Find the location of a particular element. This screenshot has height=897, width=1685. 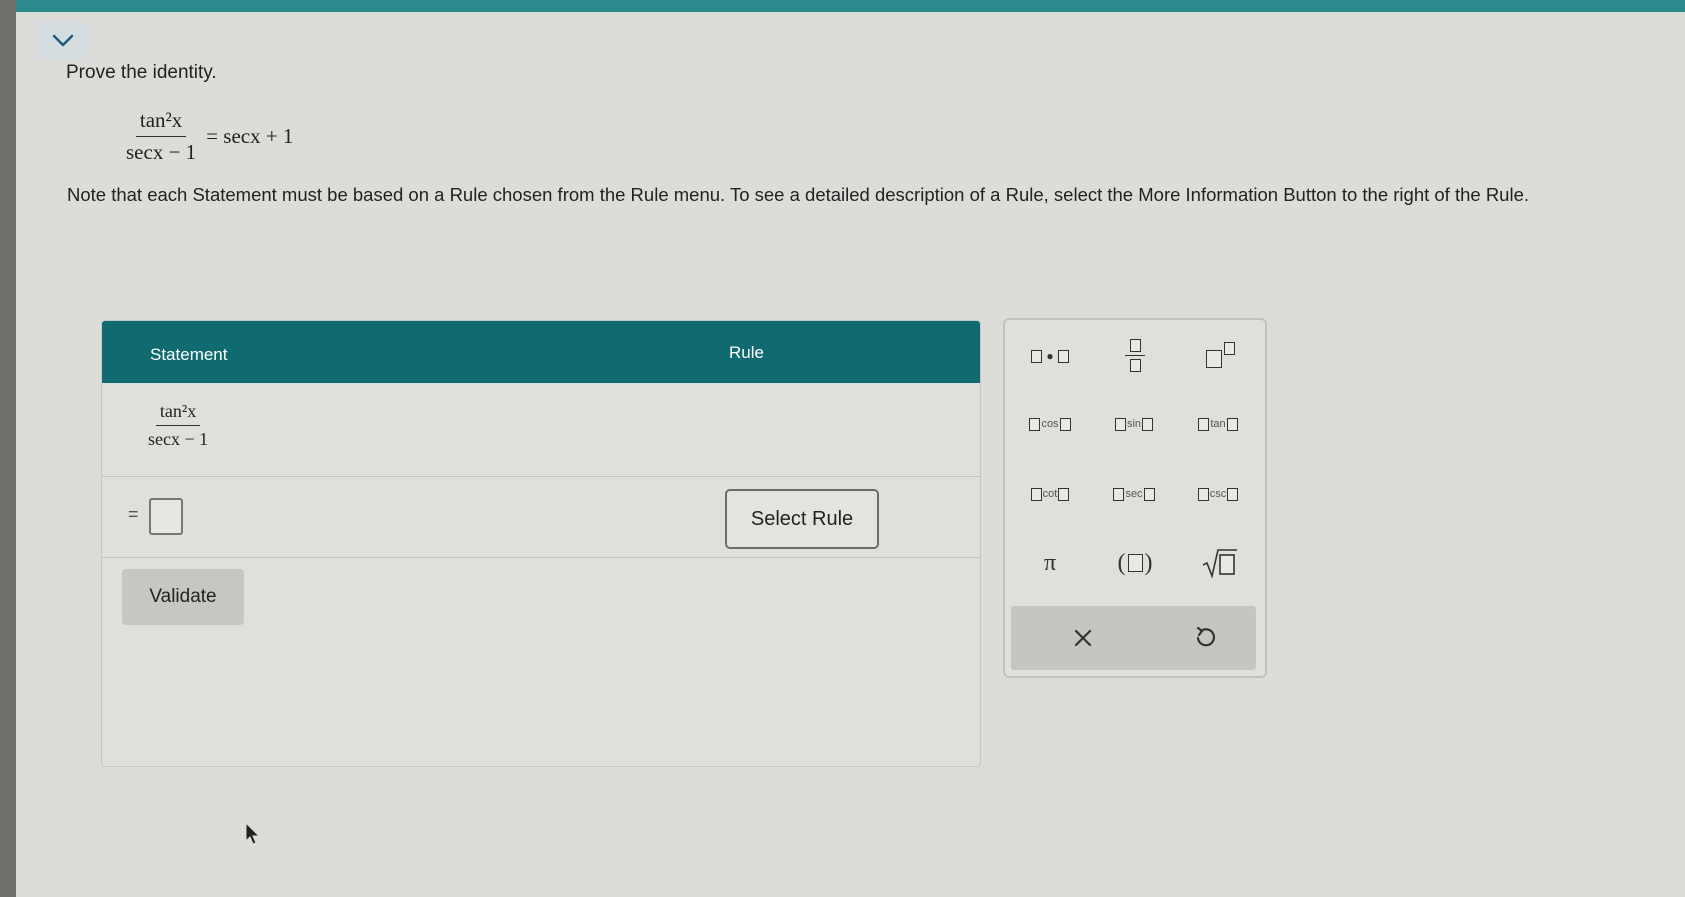

csc-template-button: csc is located at coordinates (1218, 494).